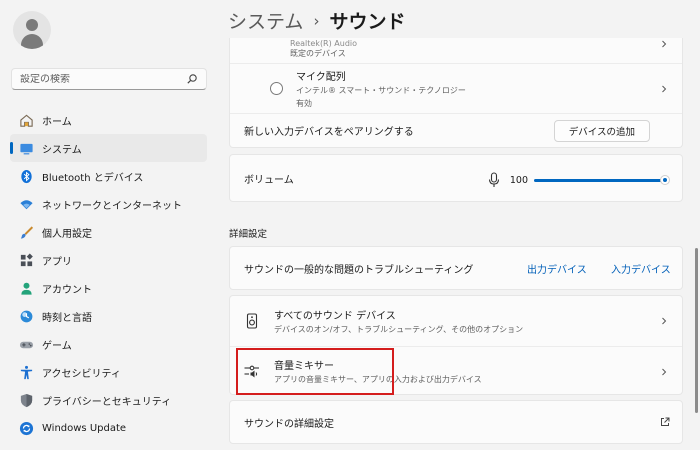 This screenshot has width=700, height=450. I want to click on volume-label: ボリューム, so click(269, 180).